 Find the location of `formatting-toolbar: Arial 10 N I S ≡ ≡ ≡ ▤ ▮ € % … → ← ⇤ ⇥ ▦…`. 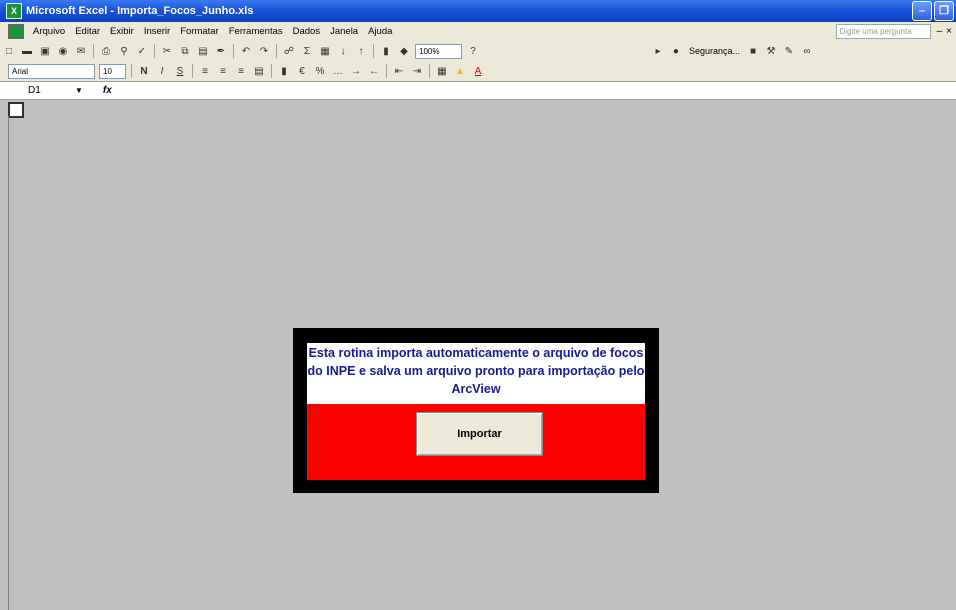

formatting-toolbar: Arial 10 N I S ≡ ≡ ≡ ▤ ▮ € % … → ← ⇤ ⇥ ▦… is located at coordinates (478, 71).